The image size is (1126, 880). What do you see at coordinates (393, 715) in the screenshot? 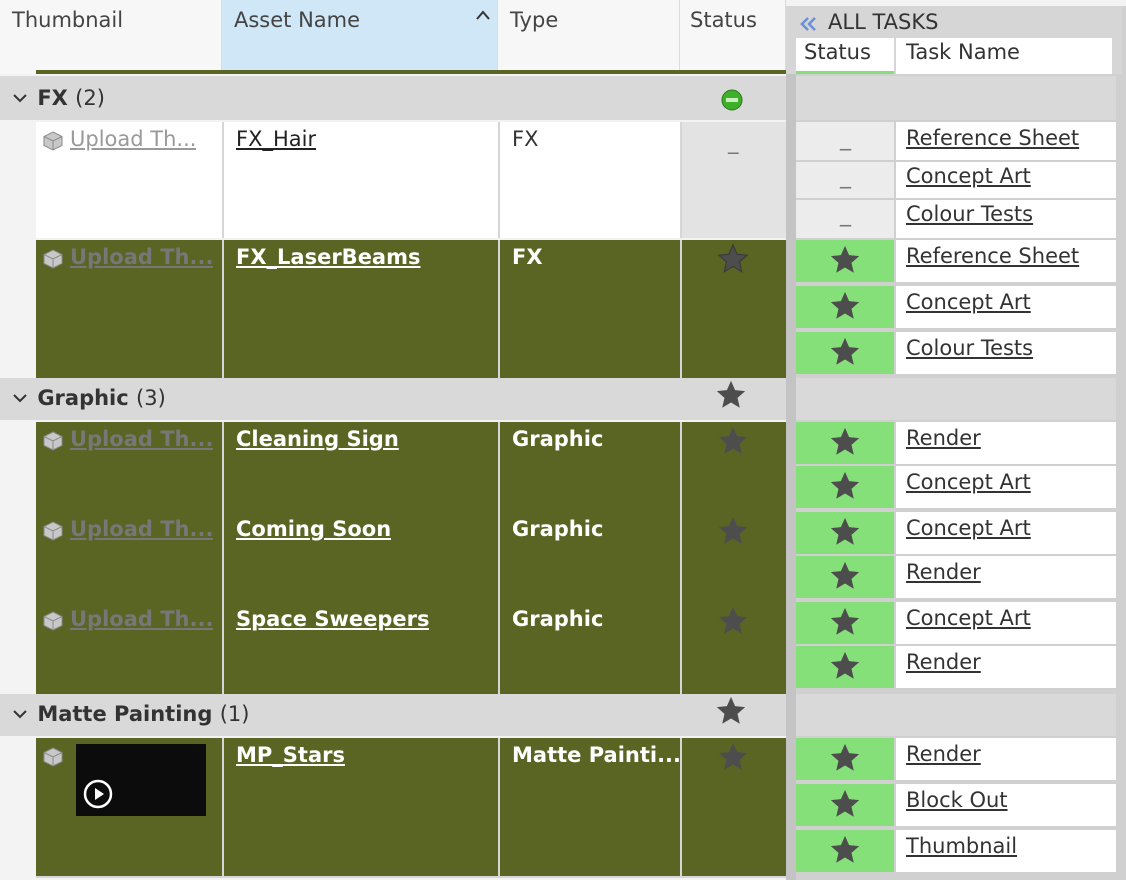
I see `group-row-matte-painting: Matte Painting (1)` at bounding box center [393, 715].